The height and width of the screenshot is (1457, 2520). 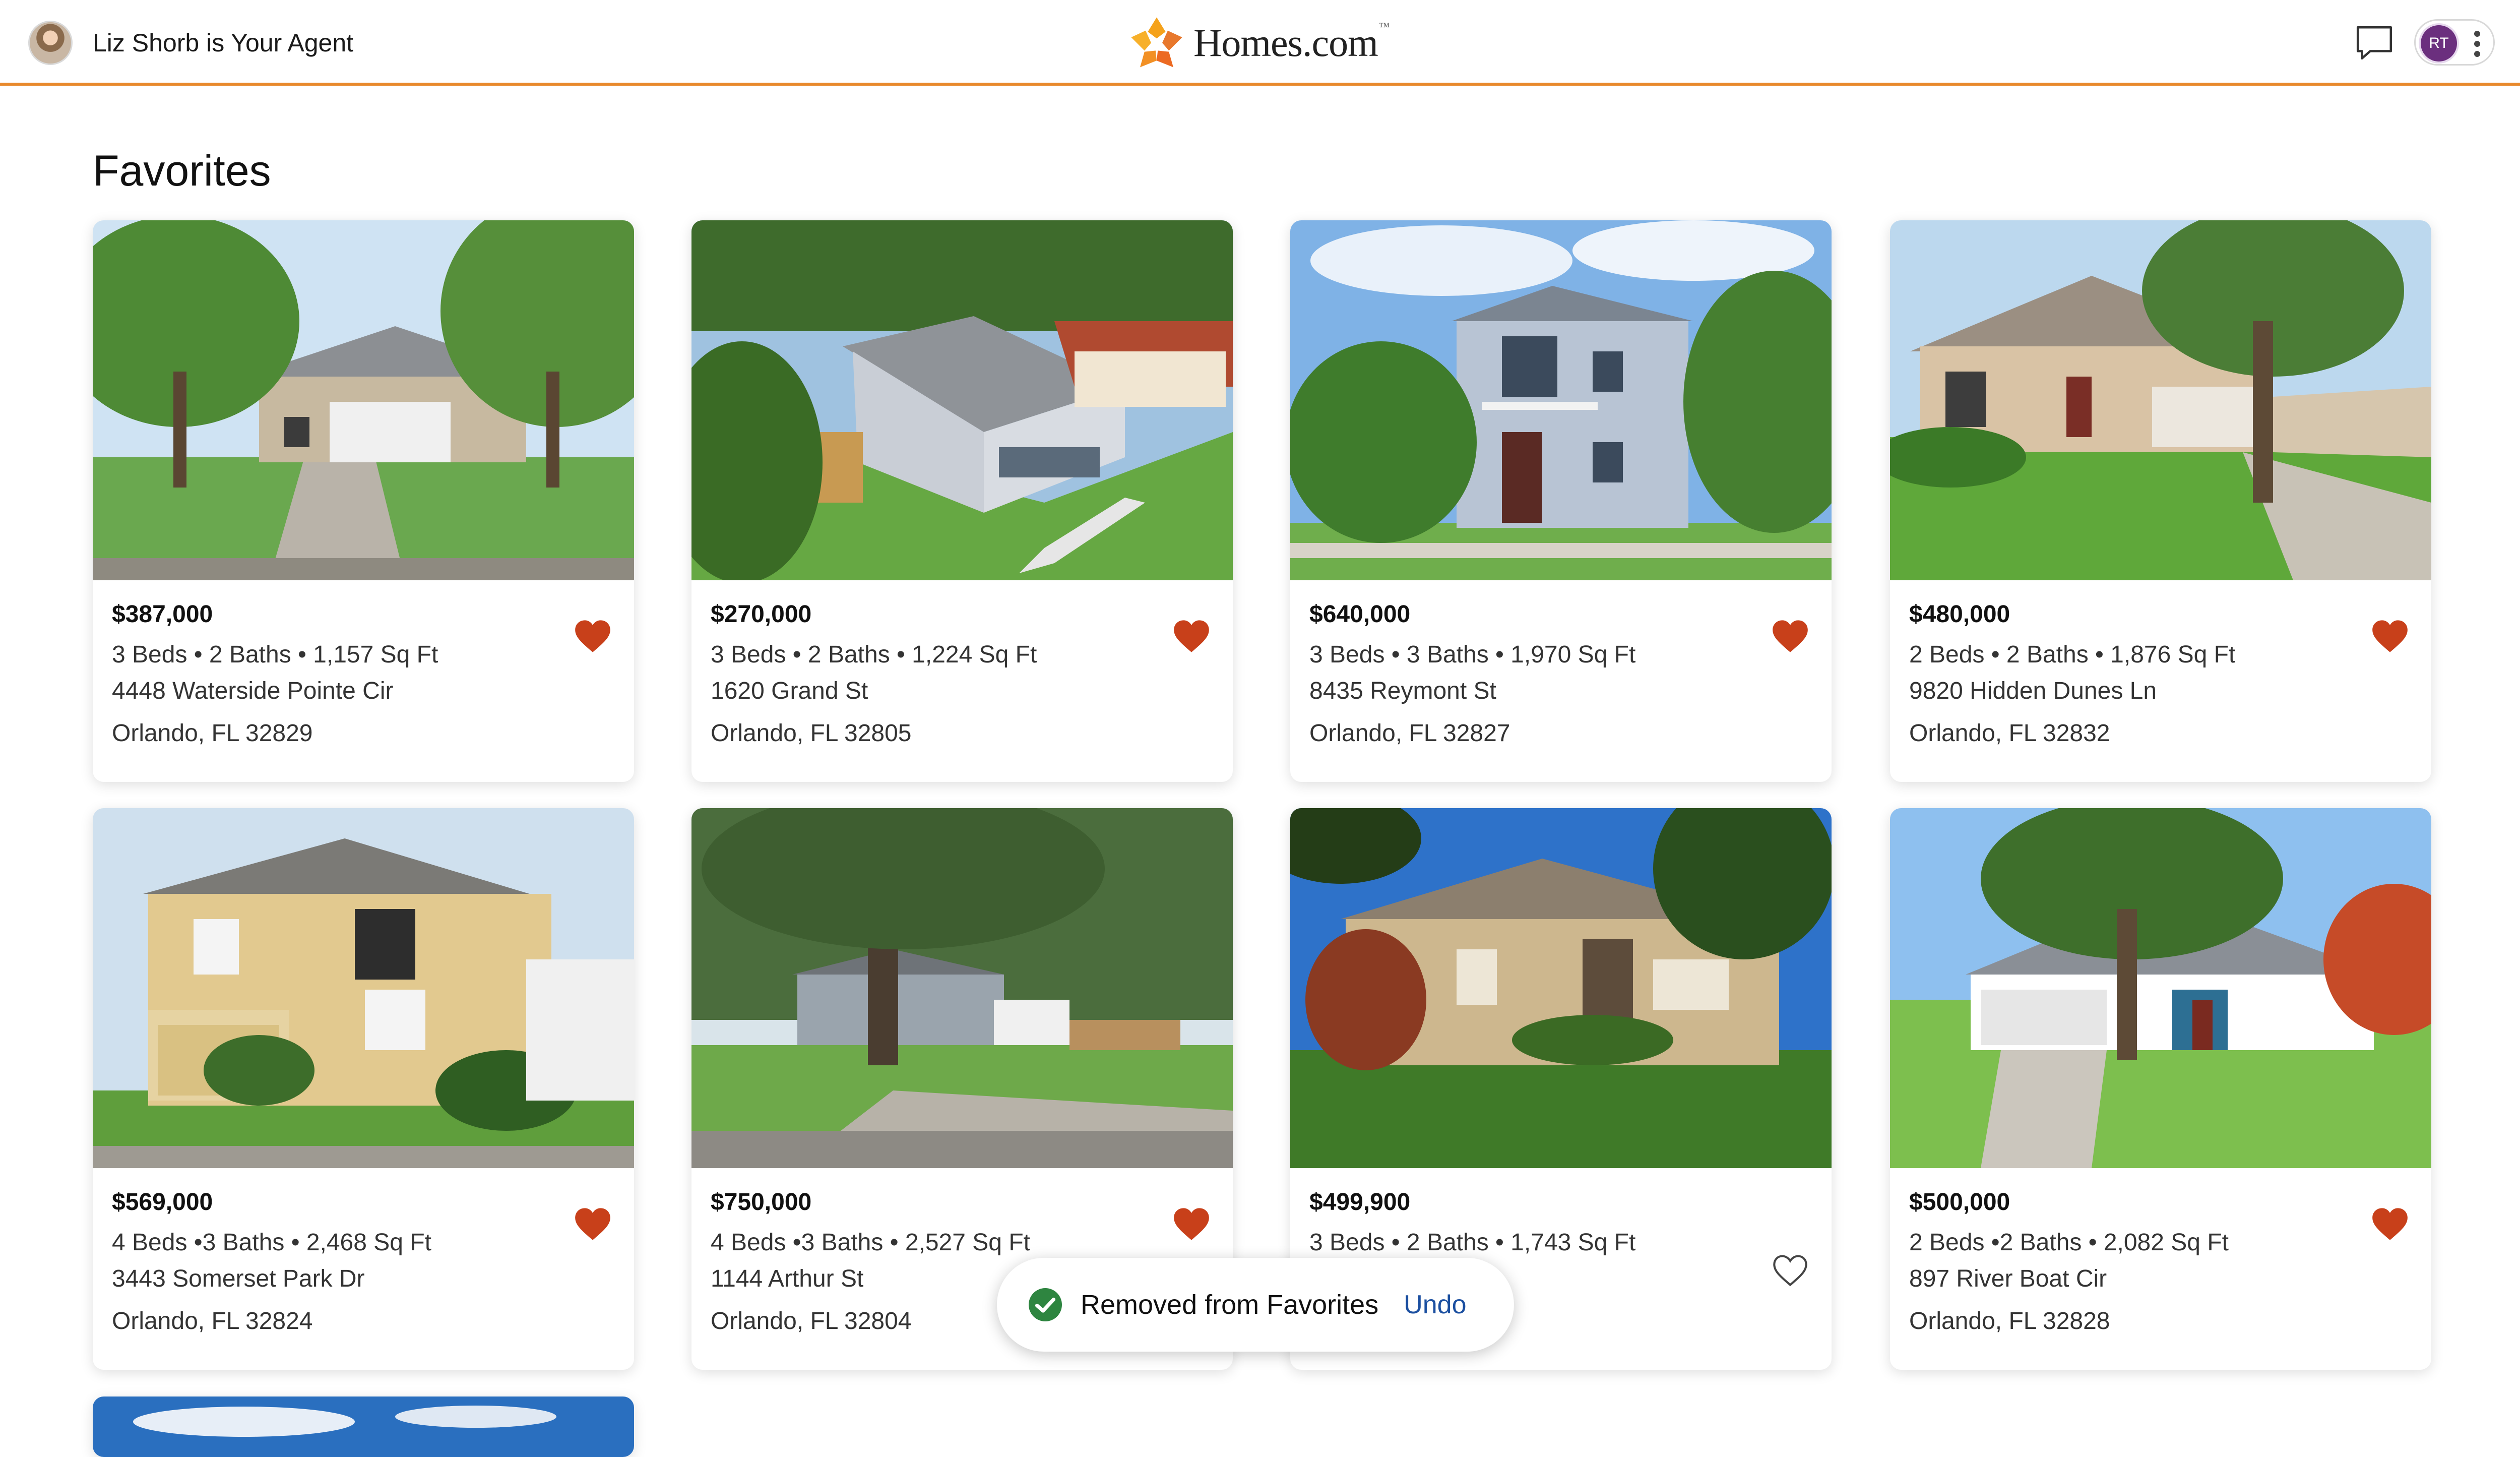 I want to click on logo-wordmark: Homes.com™, so click(x=1291, y=42).